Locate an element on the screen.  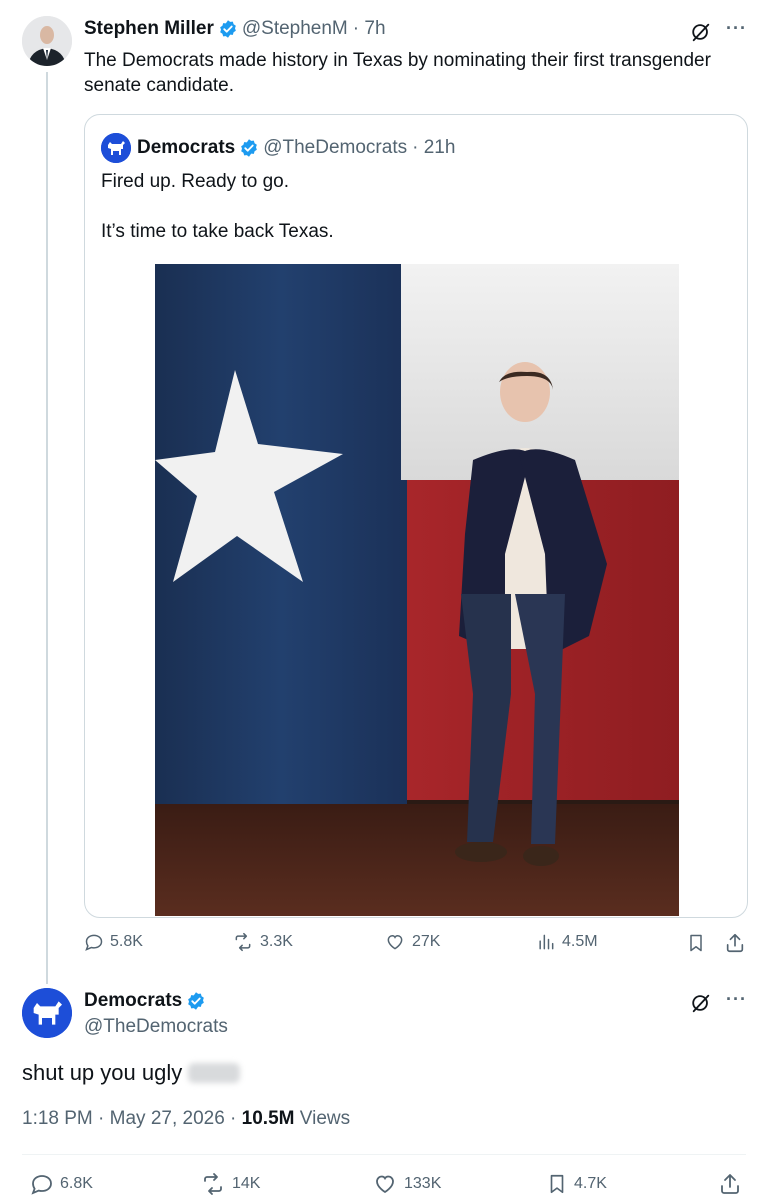
like-button: 27K is located at coordinates (412, 942).